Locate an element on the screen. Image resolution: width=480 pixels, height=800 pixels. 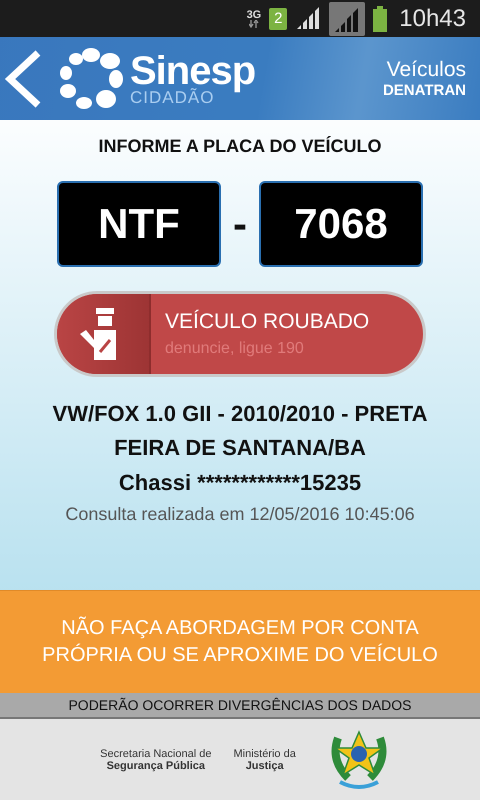
vehicle-model: VW/FOX 1.0 GII - 2010/2010 - PRETA is located at coordinates (240, 414).